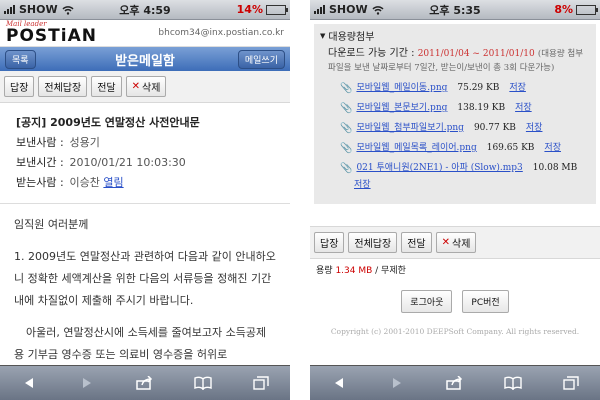 This screenshot has width=600, height=400. What do you see at coordinates (481, 108) in the screenshot?
I see `attachment-size: 138.19 KB` at bounding box center [481, 108].